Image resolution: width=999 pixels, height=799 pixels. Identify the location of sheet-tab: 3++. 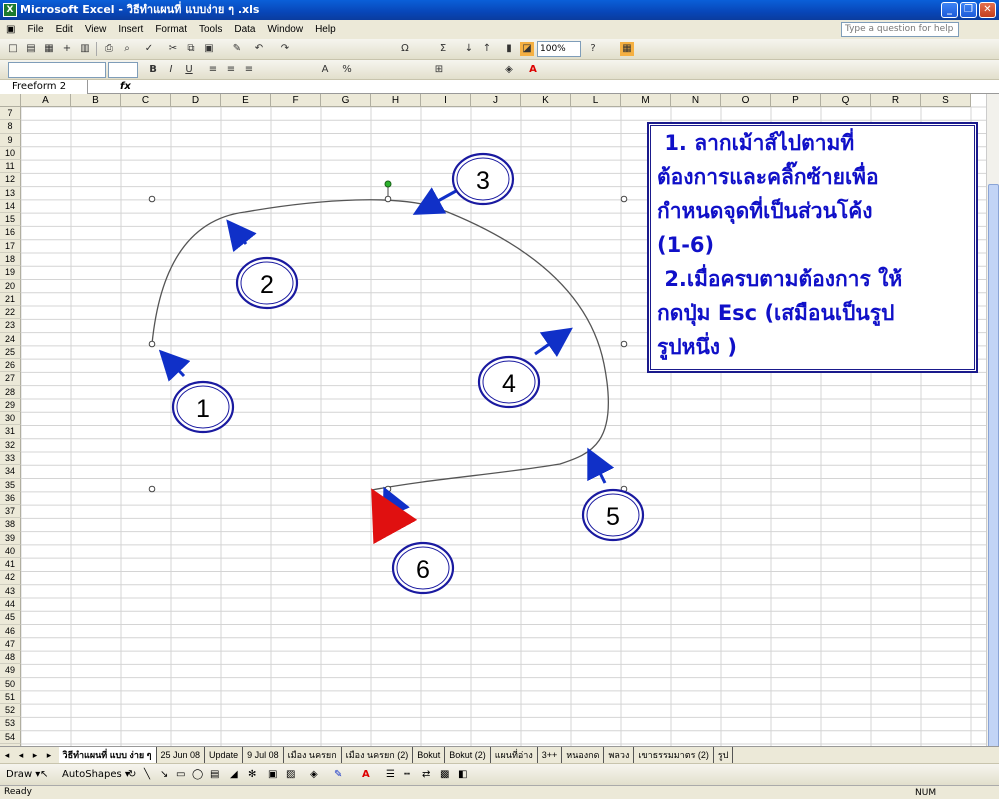
(550, 755).